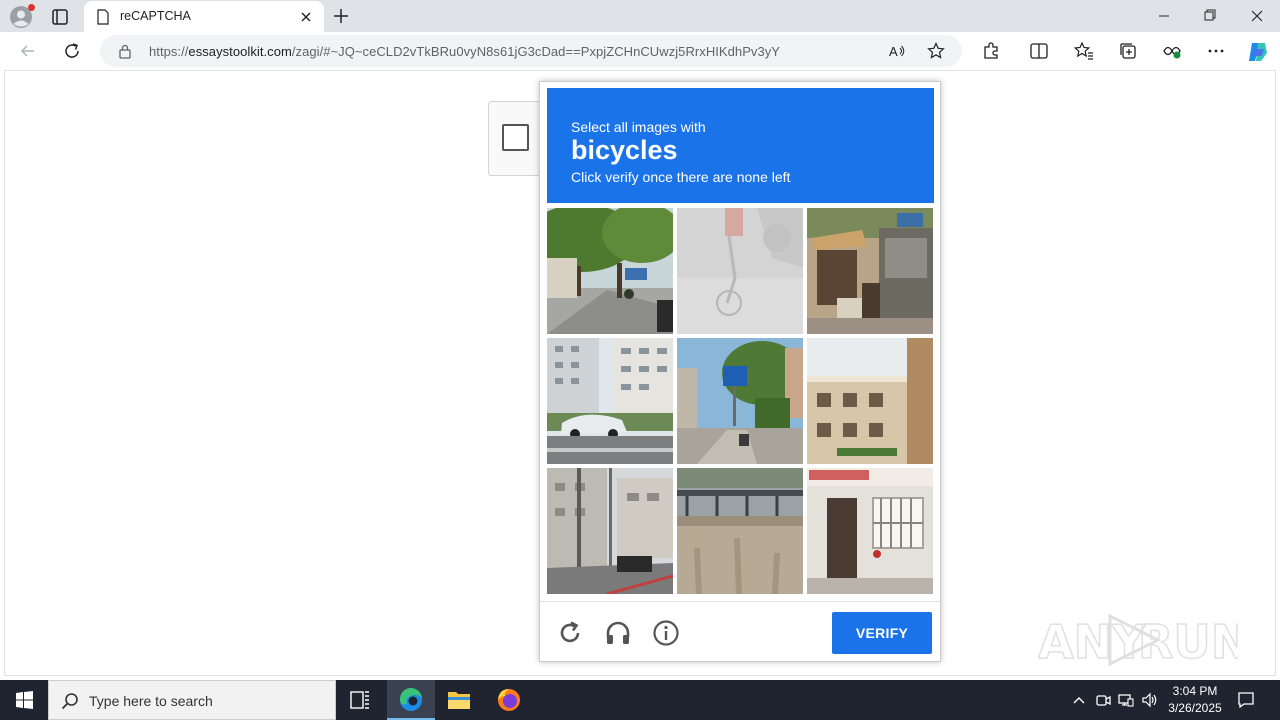 Image resolution: width=1280 pixels, height=720 pixels. I want to click on meet-now-icon, so click(1103, 700).